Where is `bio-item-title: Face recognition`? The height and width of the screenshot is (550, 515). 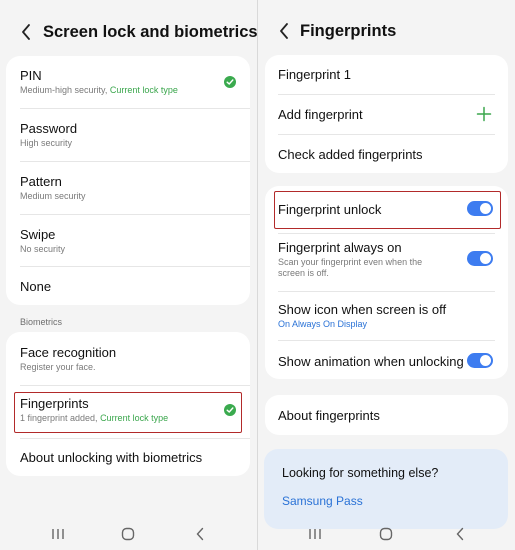 bio-item-title: Face recognition is located at coordinates (68, 352).